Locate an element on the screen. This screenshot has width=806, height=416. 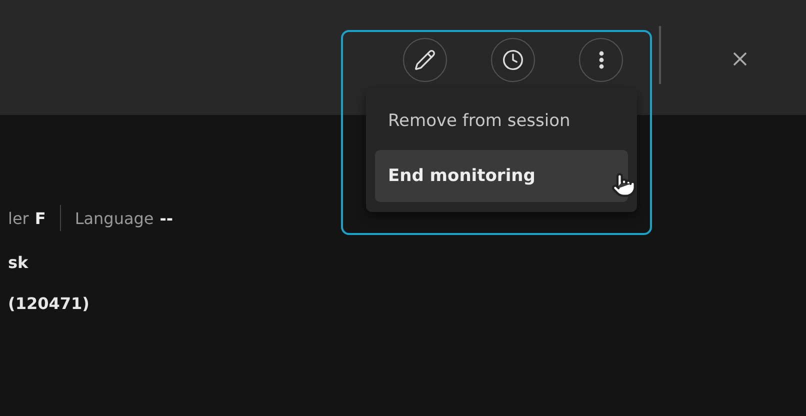
edit-button is located at coordinates (425, 60).